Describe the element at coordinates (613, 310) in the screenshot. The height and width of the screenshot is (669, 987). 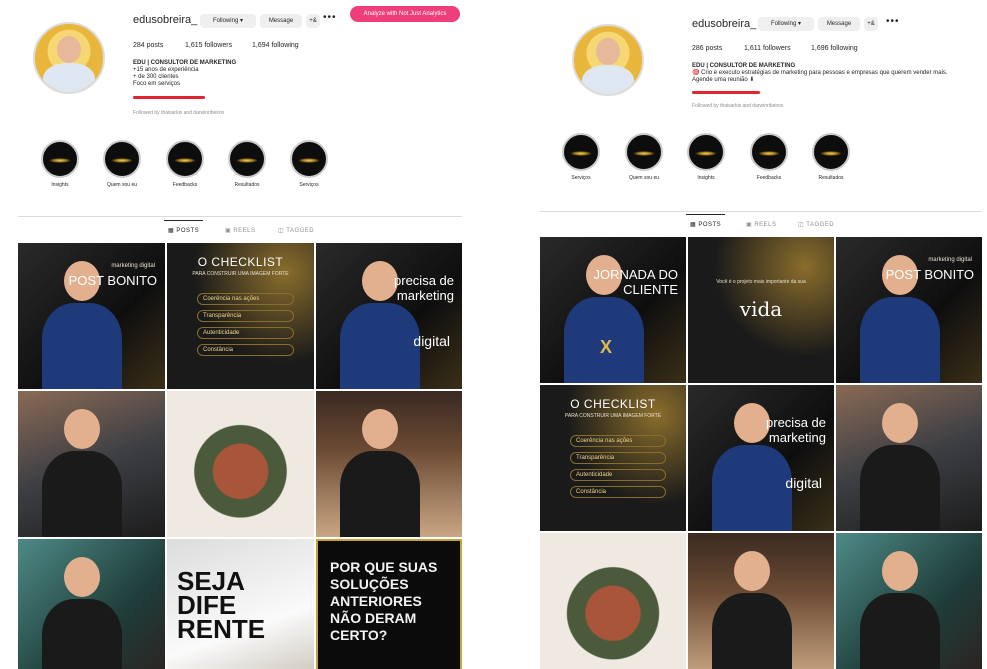
I see `post-tile: JORNADA DO CLIENTE X` at that location.